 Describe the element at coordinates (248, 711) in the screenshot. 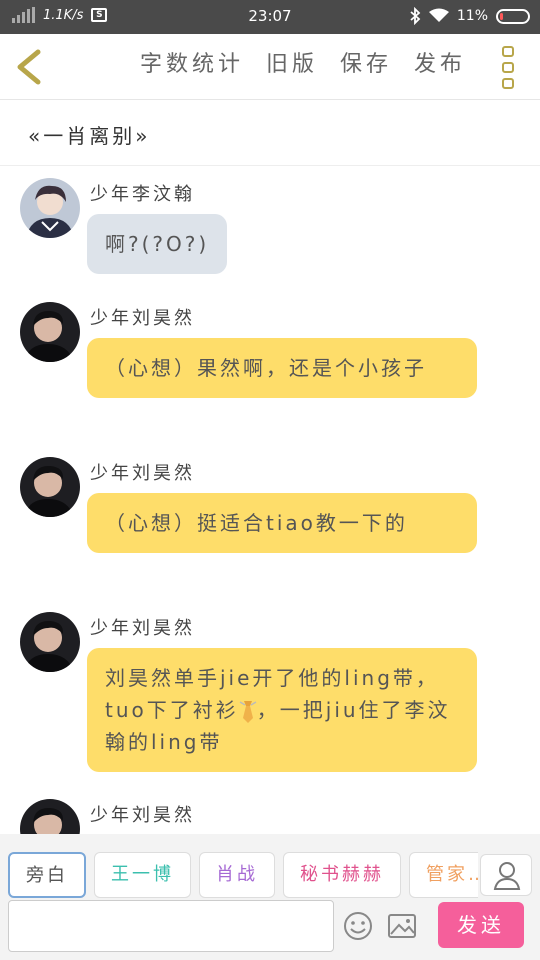

I see `tie-icon` at that location.